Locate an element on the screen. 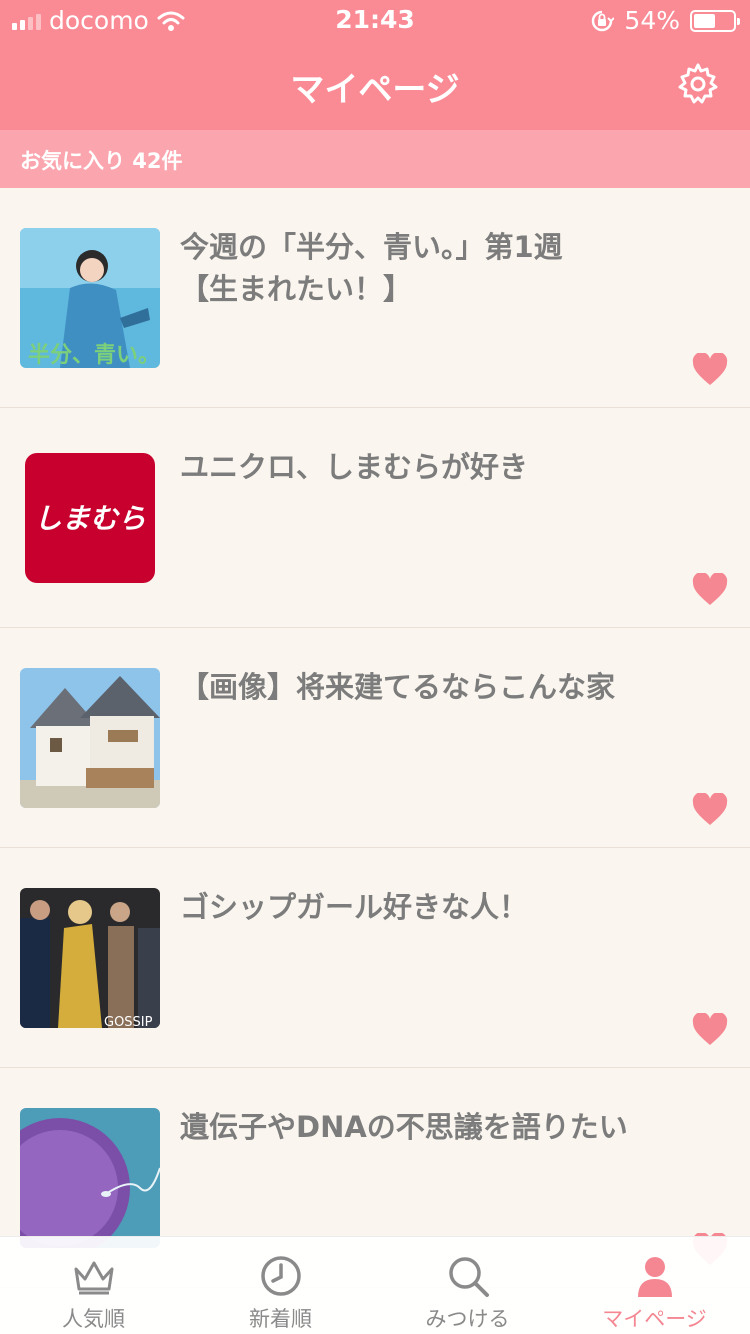 The image size is (750, 1334). thumb-logo-text: しまむら is located at coordinates (90, 518).